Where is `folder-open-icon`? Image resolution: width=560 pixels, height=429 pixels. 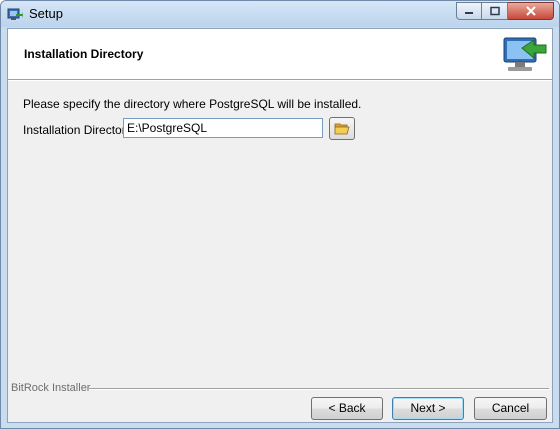 folder-open-icon is located at coordinates (342, 129).